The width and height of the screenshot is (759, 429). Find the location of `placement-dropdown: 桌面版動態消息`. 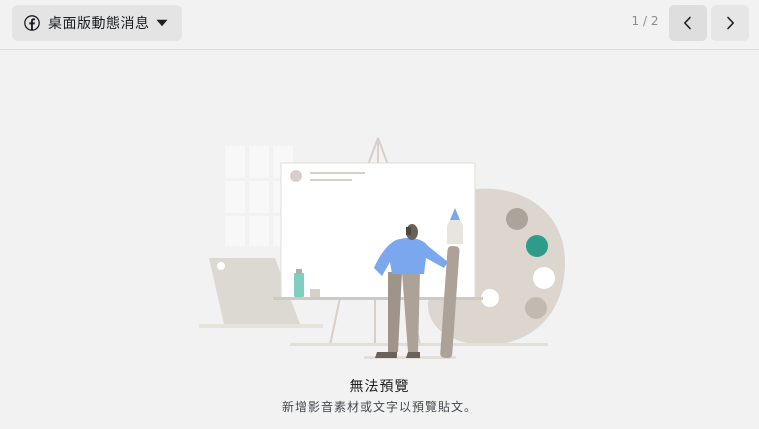

placement-dropdown: 桌面版動態消息 is located at coordinates (97, 23).